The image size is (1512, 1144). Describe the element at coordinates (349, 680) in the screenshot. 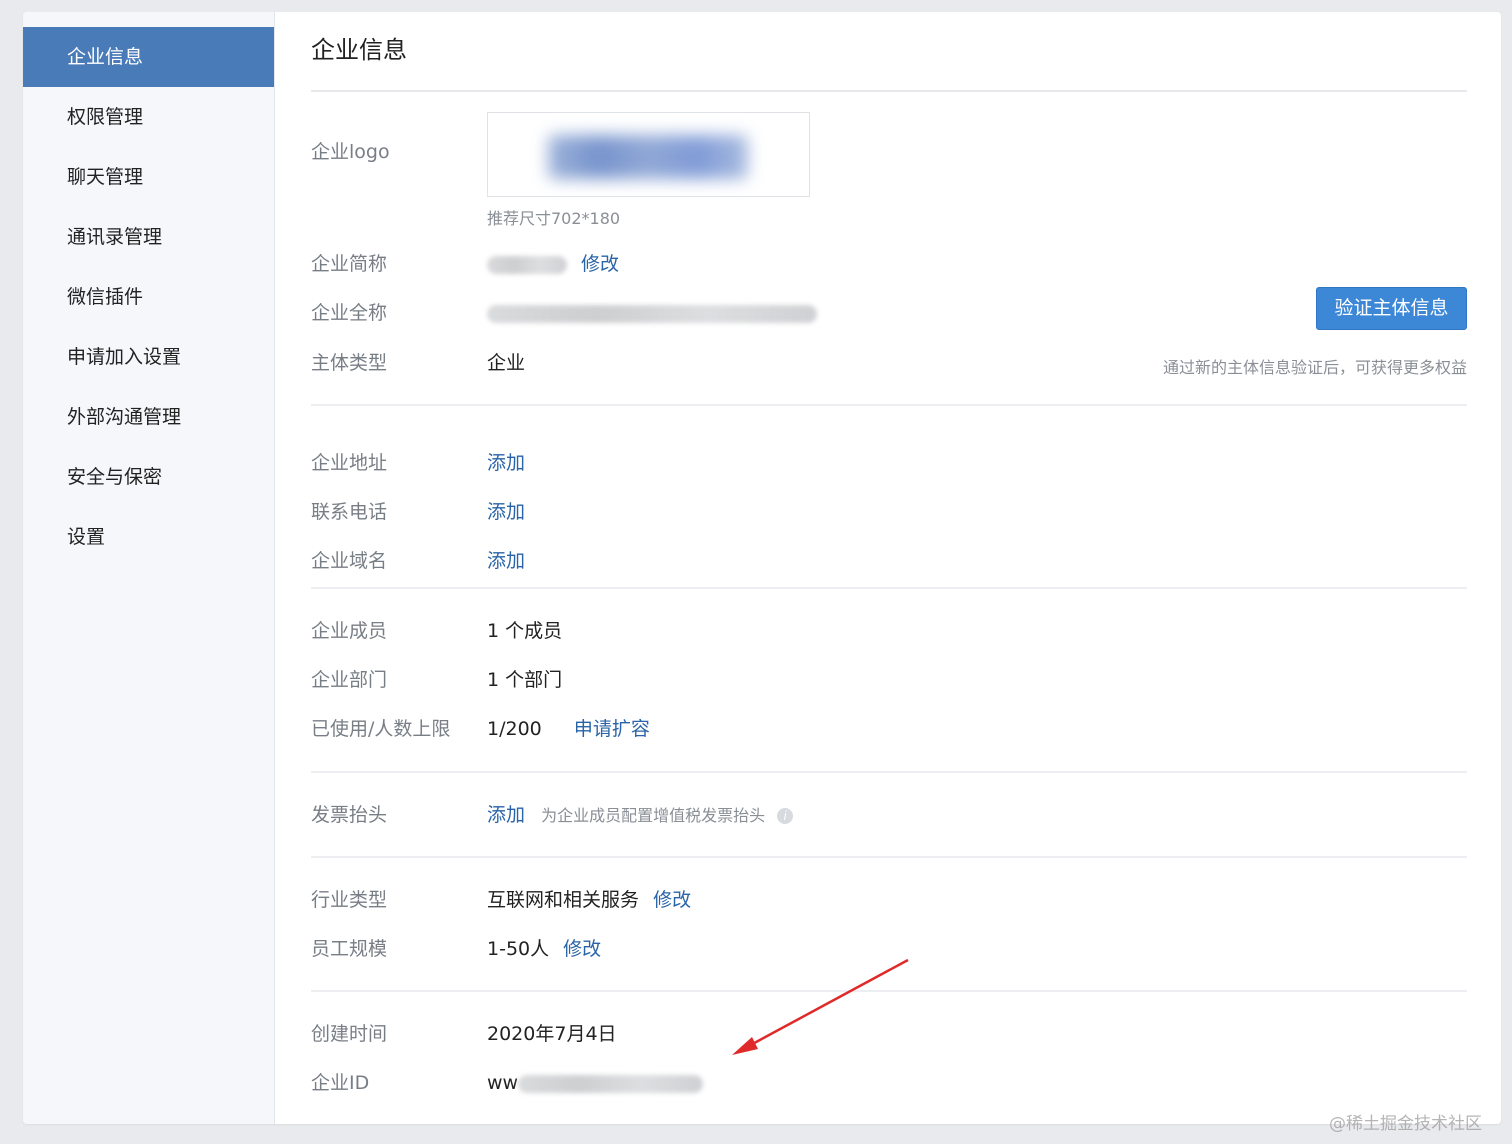

I see `departments-label: 企业部门` at that location.